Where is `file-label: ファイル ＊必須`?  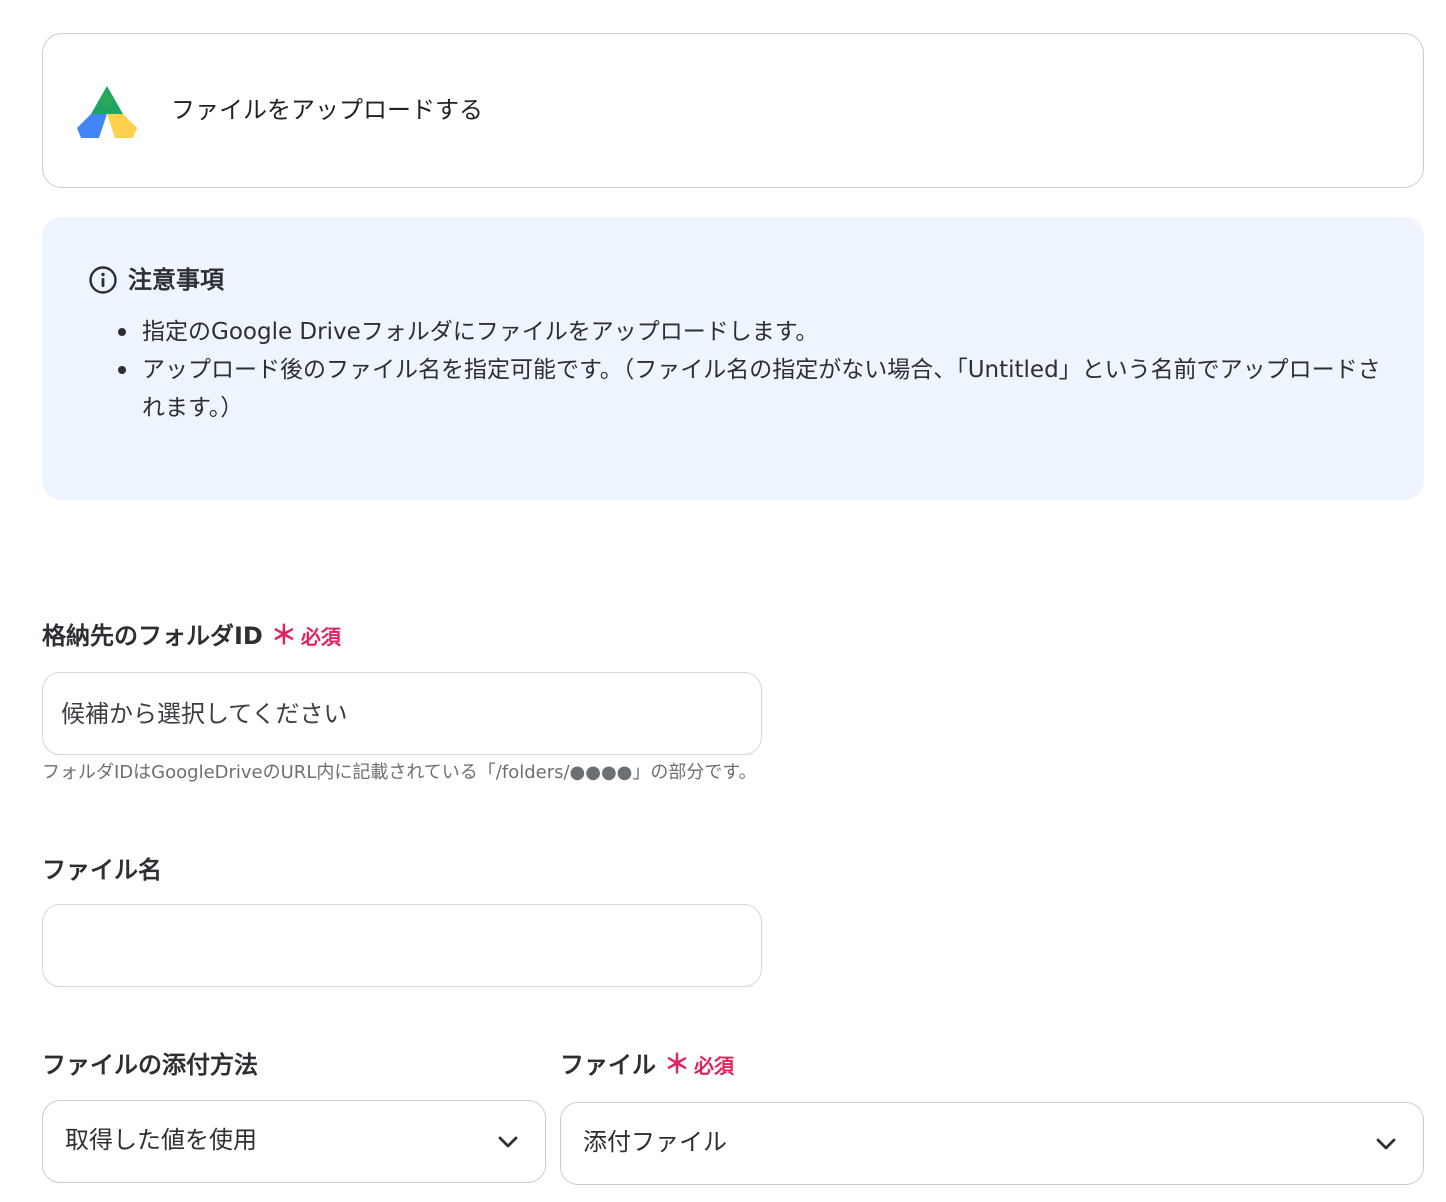 file-label: ファイル ＊必須 is located at coordinates (647, 1065).